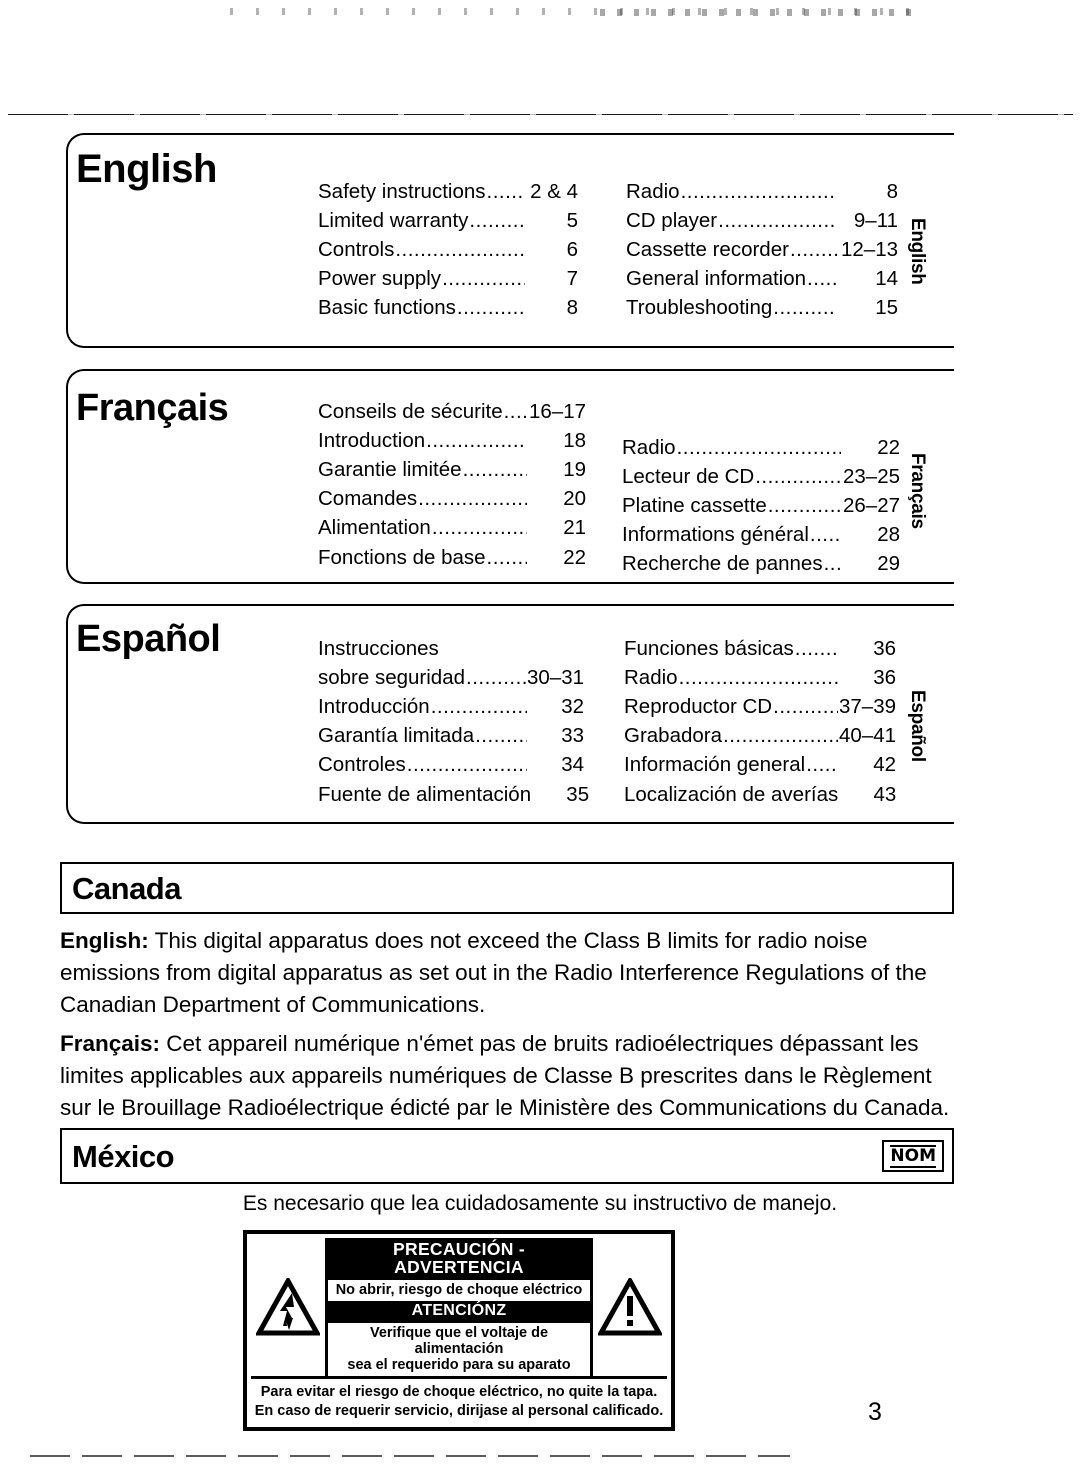  What do you see at coordinates (917, 491) in the screenshot?
I see `side-tab-francais: Français` at bounding box center [917, 491].